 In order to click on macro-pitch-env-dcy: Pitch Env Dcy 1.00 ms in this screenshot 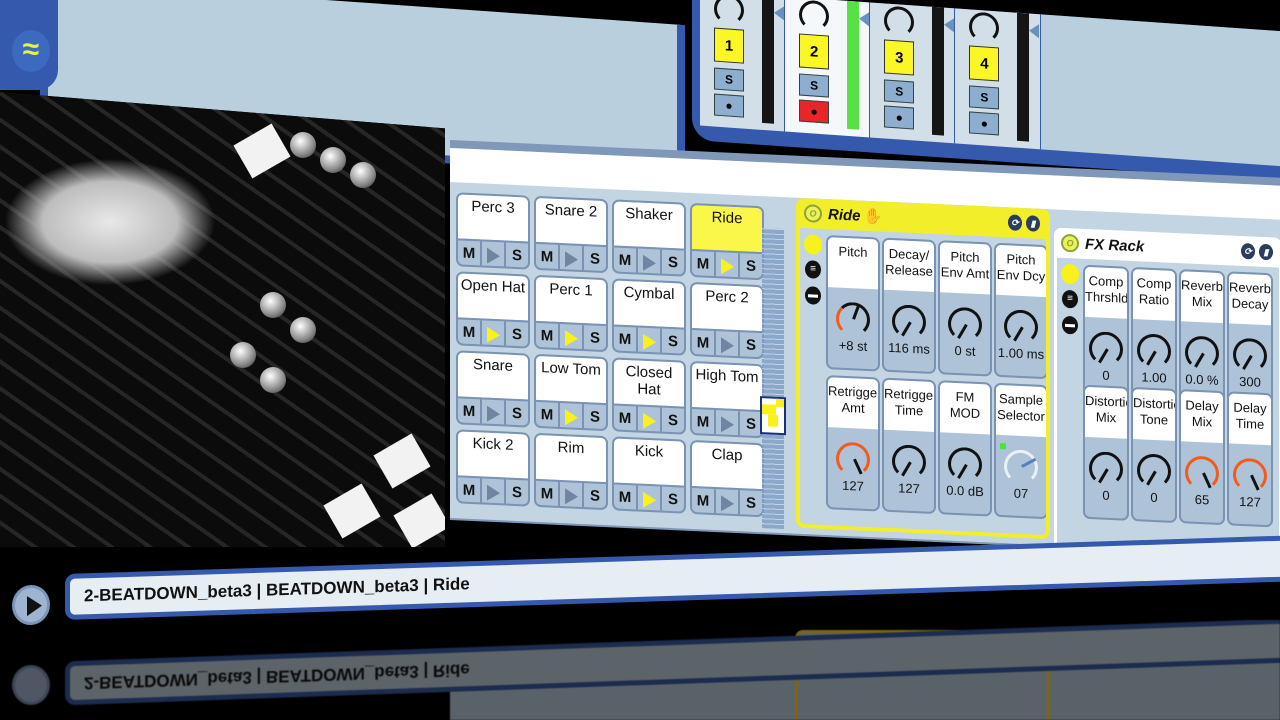, I will do `click(1021, 311)`.